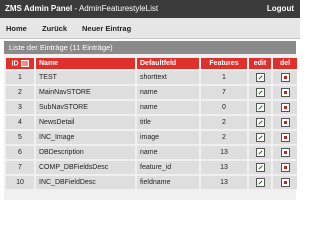 Image resolution: width=320 pixels, height=240 pixels. Describe the element at coordinates (223, 77) in the screenshot. I see `cell-features: 1` at that location.